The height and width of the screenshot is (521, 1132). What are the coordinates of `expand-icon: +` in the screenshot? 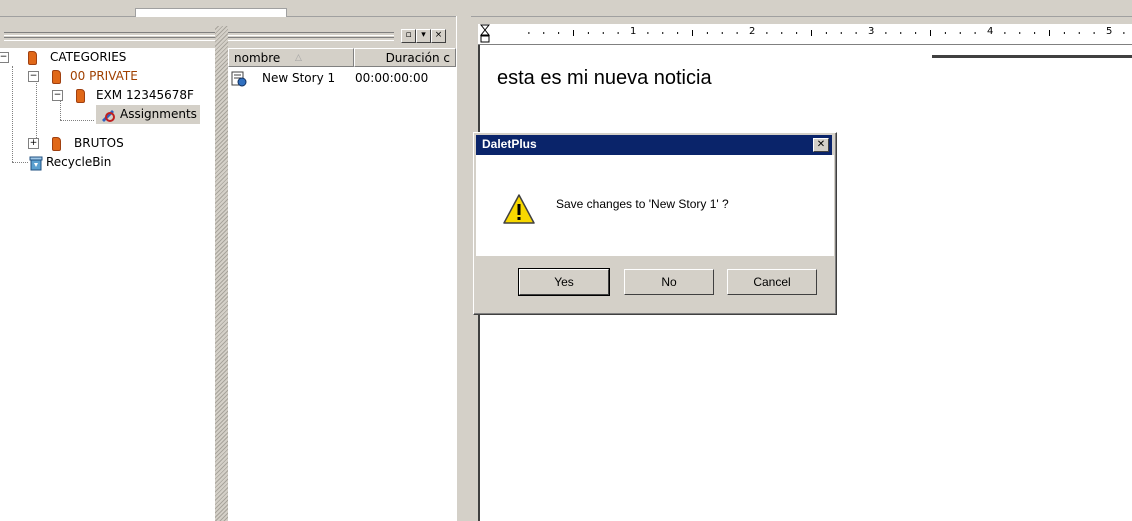 It's located at (33, 143).